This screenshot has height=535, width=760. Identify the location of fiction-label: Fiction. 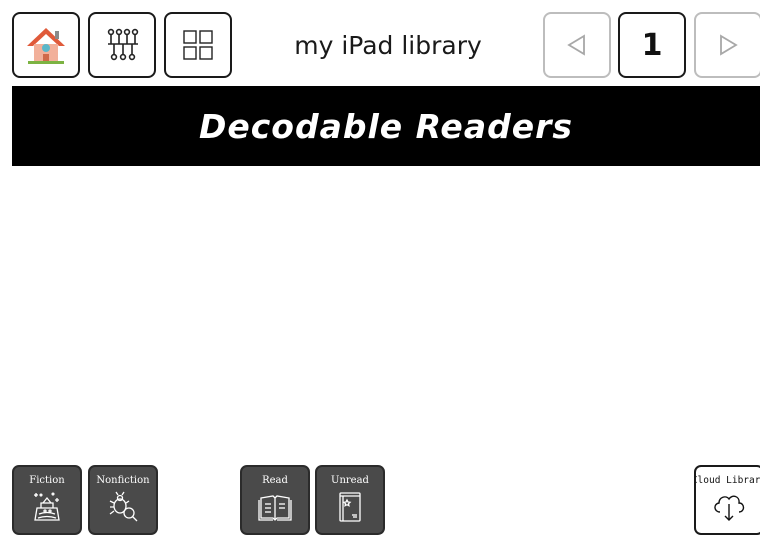
(47, 480).